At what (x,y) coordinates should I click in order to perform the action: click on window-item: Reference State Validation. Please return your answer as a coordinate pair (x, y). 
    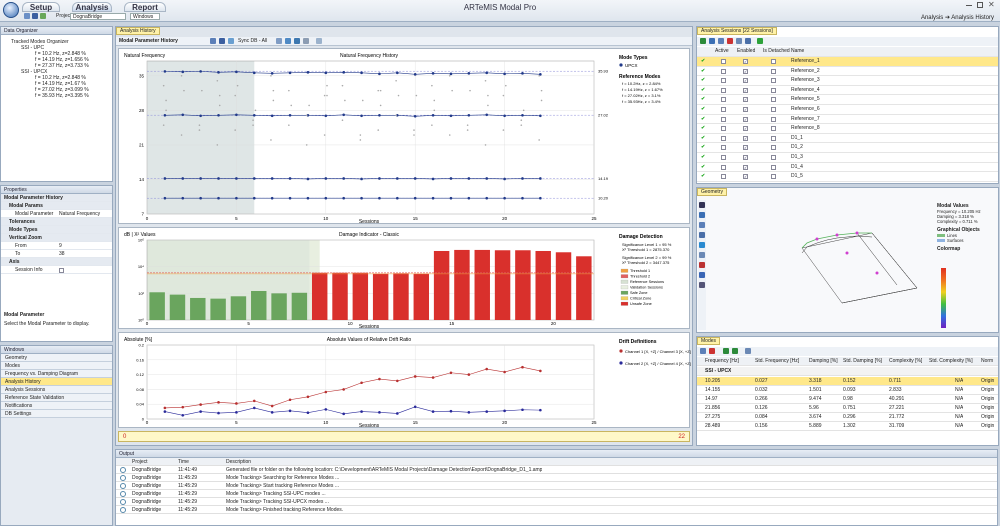
    Looking at the image, I should click on (56, 398).